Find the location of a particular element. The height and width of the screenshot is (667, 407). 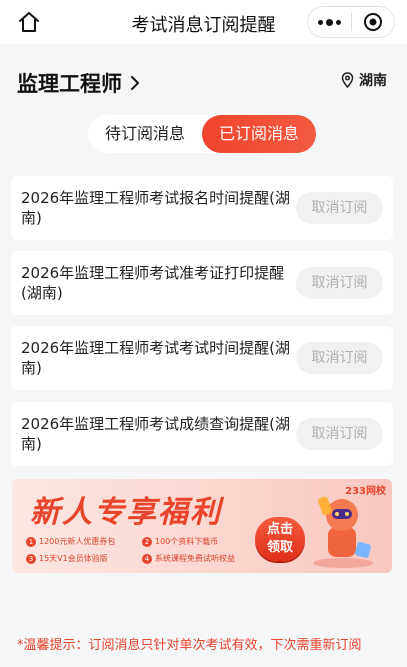

subscription-title: 2026年监理工程师考试报名时间提醒(湖南) is located at coordinates (156, 208).